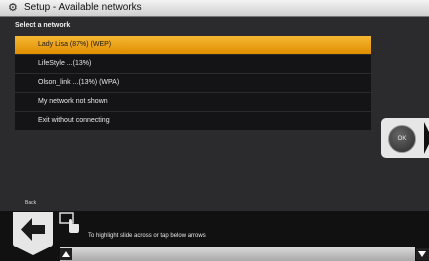  What do you see at coordinates (214, 8) in the screenshot?
I see `title-bar: ⚙ Setup - Available networks` at bounding box center [214, 8].